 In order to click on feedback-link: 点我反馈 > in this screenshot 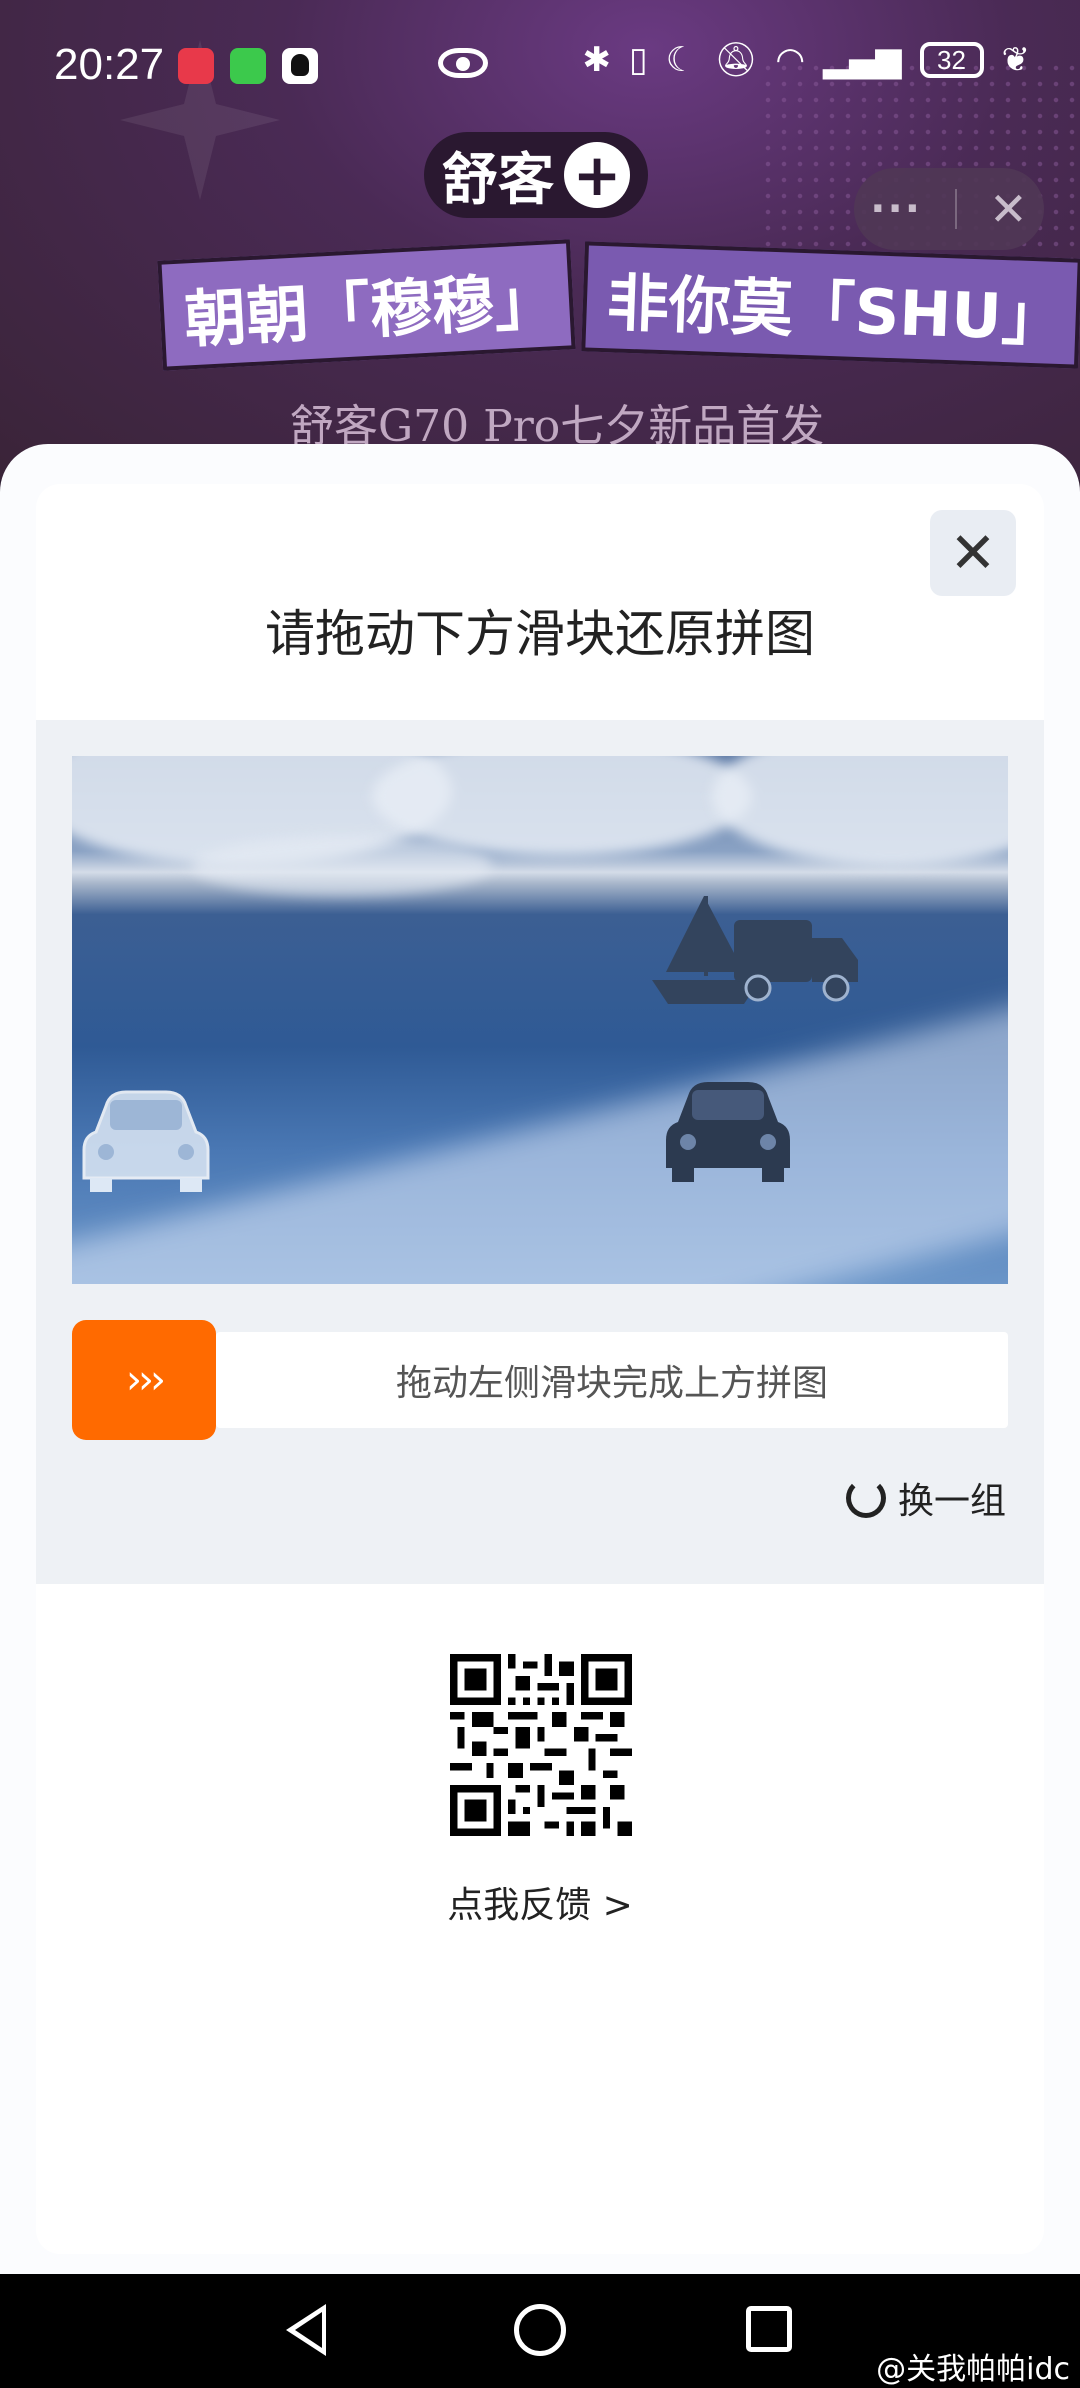, I will do `click(540, 1902)`.